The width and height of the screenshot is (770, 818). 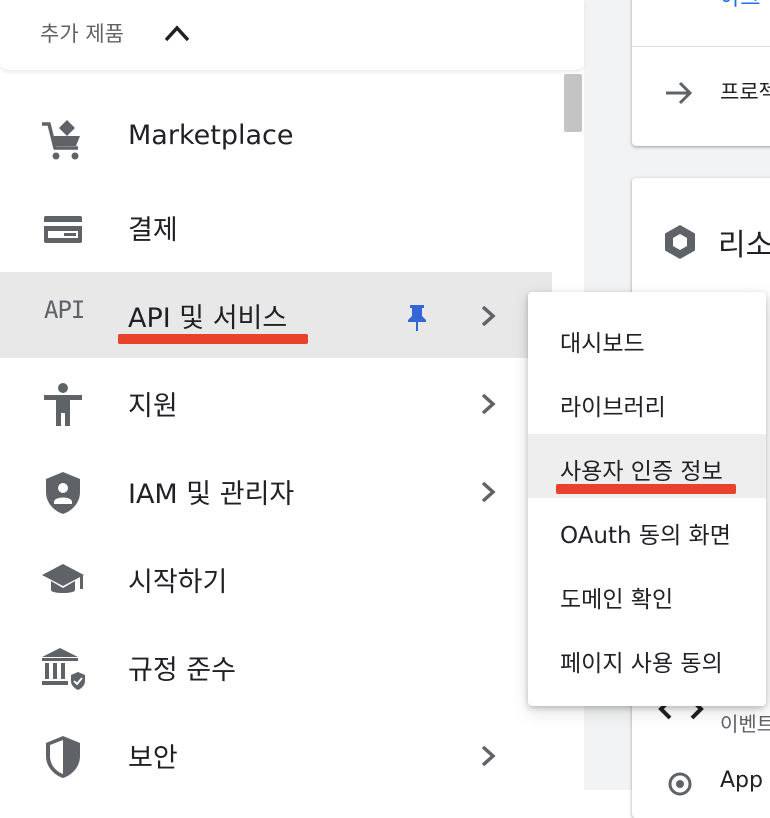 What do you see at coordinates (602, 344) in the screenshot?
I see `submenu-item-label: 대시보드` at bounding box center [602, 344].